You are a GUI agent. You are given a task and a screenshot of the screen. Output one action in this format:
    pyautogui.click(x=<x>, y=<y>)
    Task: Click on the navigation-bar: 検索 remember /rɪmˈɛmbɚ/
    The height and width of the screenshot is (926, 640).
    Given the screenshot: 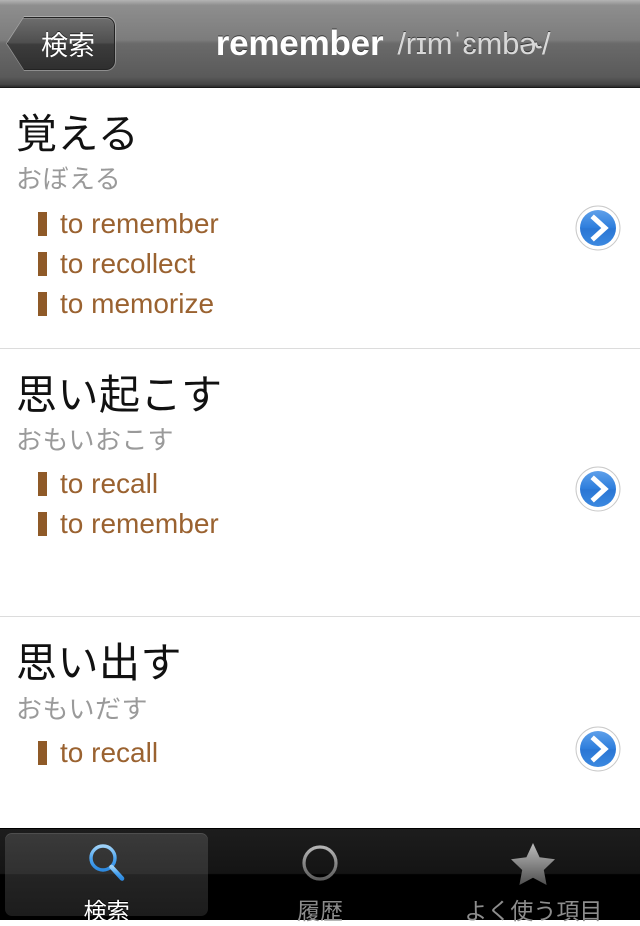 What is the action you would take?
    pyautogui.click(x=320, y=44)
    